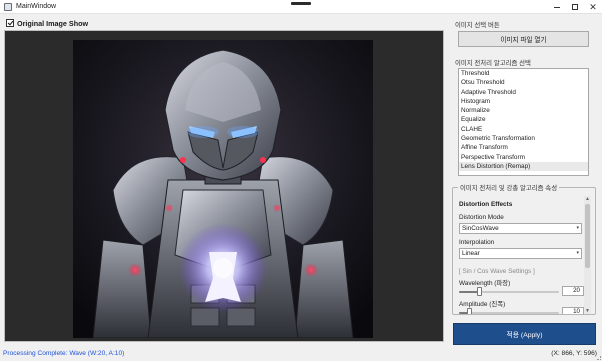 This screenshot has height=361, width=602. I want to click on wavelength-slider-fill, so click(469, 292).